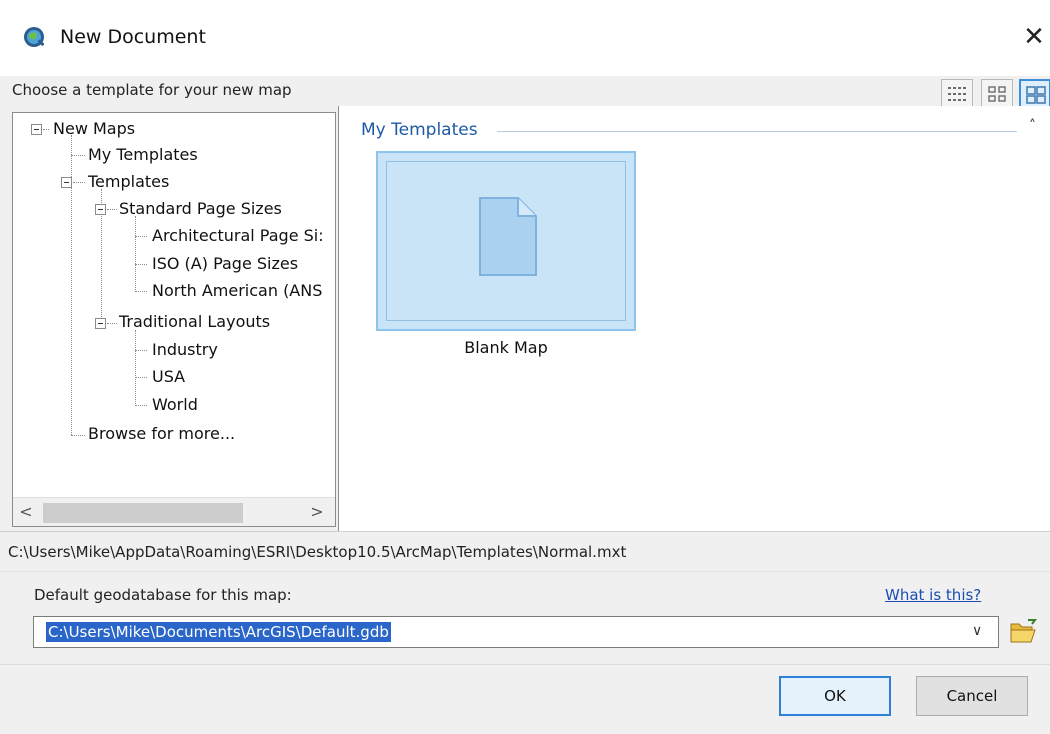  I want to click on what-is-this-link: What is this?, so click(933, 595).